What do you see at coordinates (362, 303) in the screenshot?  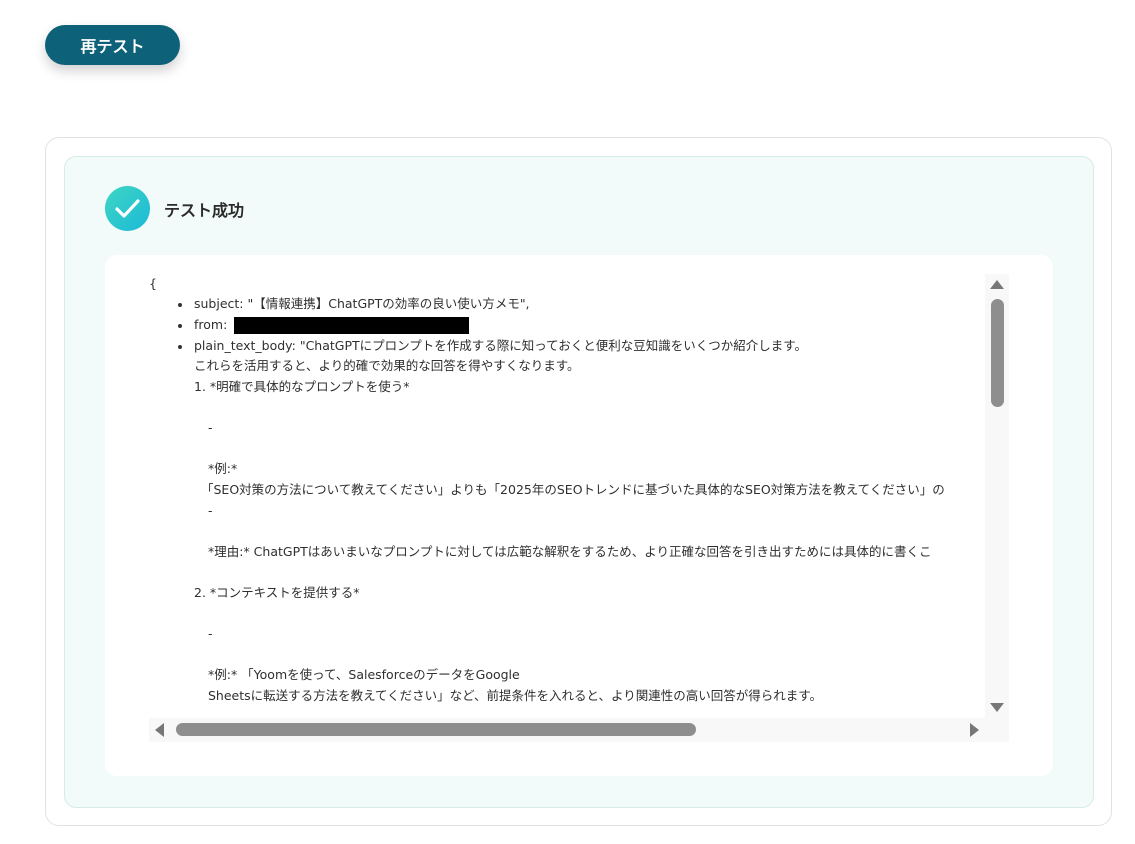 I see `code-line-subject: subject: "【情報連携】ChatGPTの効率の良い使い方メモ",` at bounding box center [362, 303].